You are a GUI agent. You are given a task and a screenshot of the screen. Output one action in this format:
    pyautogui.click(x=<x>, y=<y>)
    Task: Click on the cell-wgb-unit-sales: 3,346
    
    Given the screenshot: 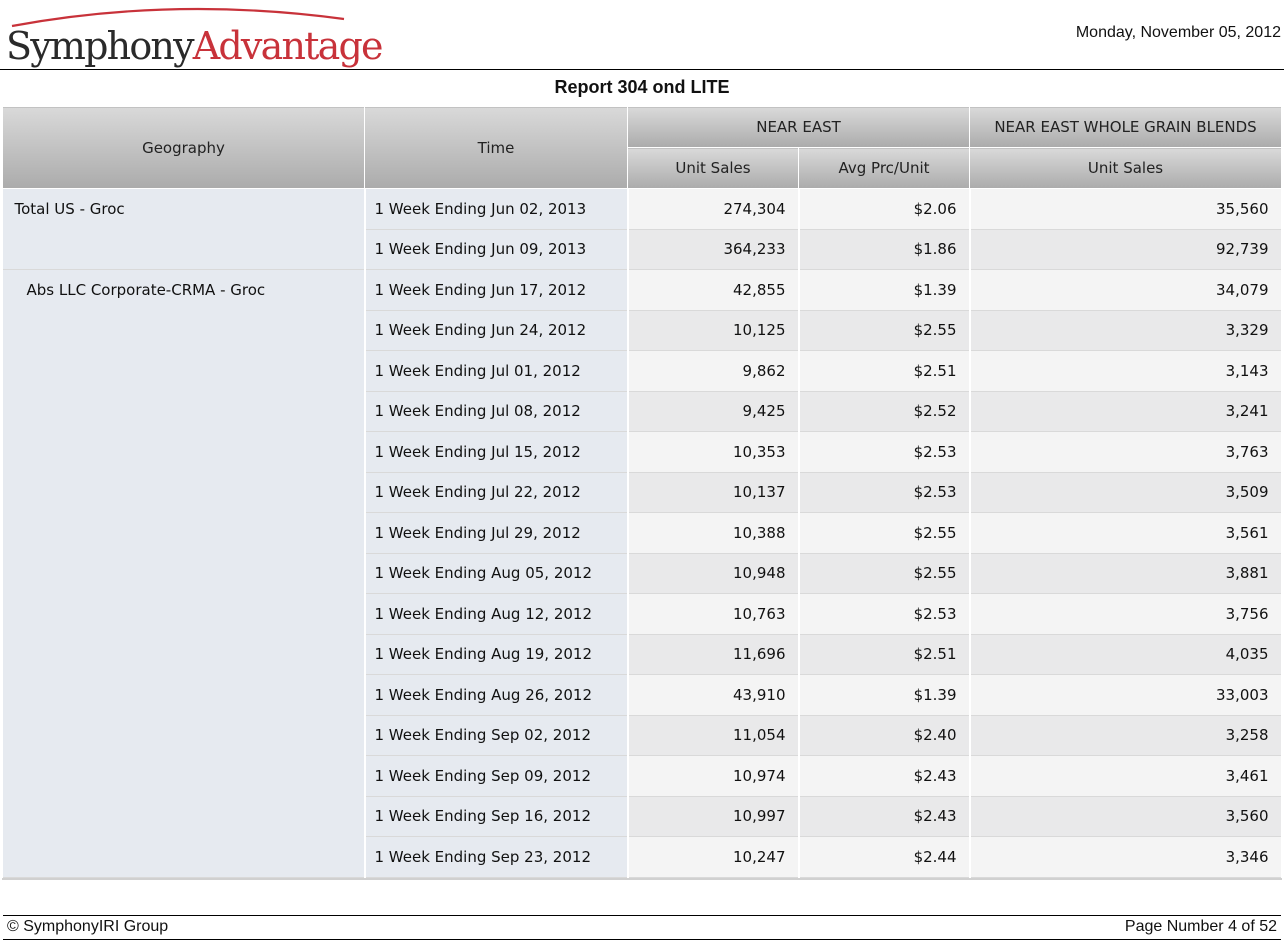 What is the action you would take?
    pyautogui.click(x=1126, y=857)
    